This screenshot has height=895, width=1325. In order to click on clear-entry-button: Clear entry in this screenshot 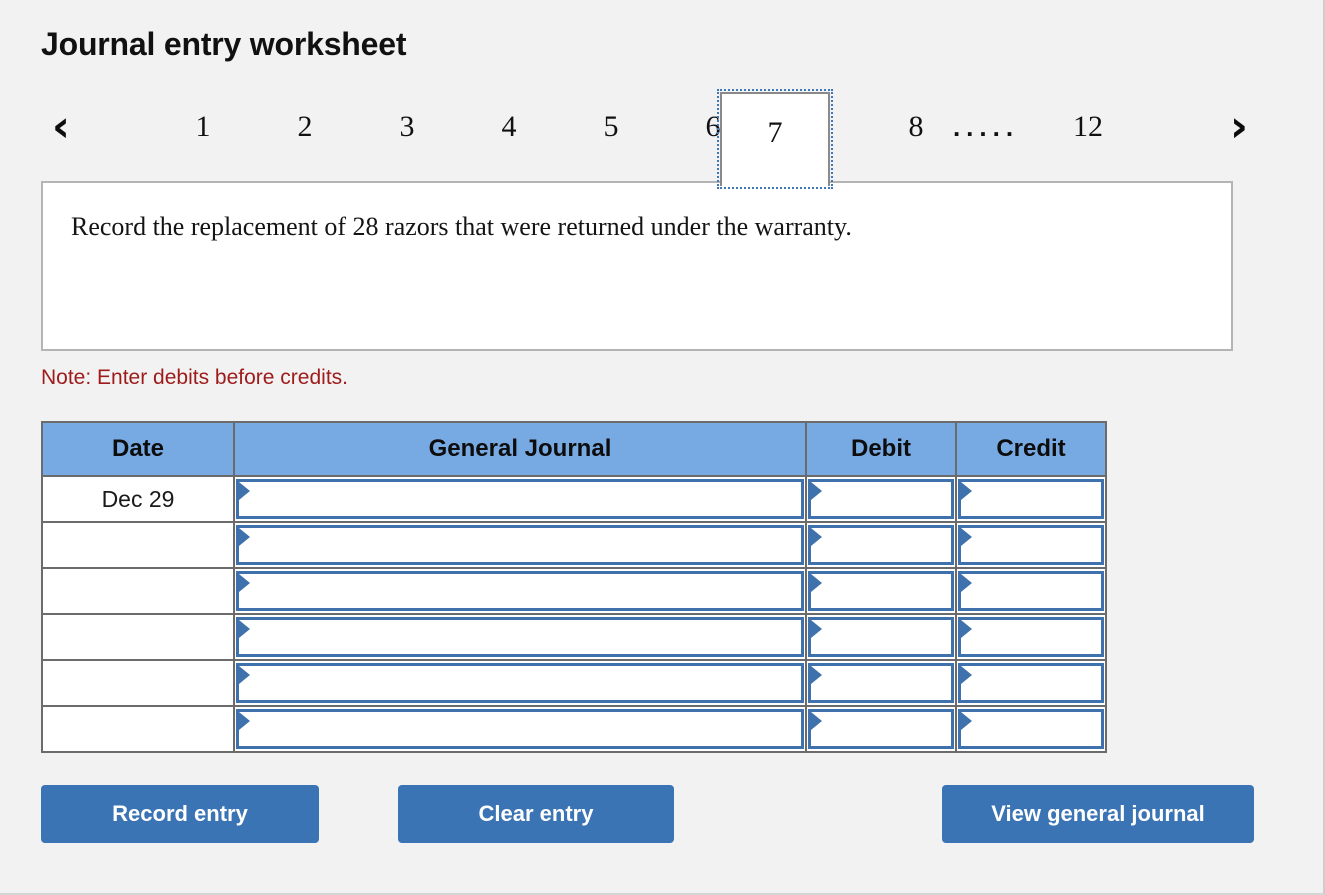, I will do `click(536, 814)`.